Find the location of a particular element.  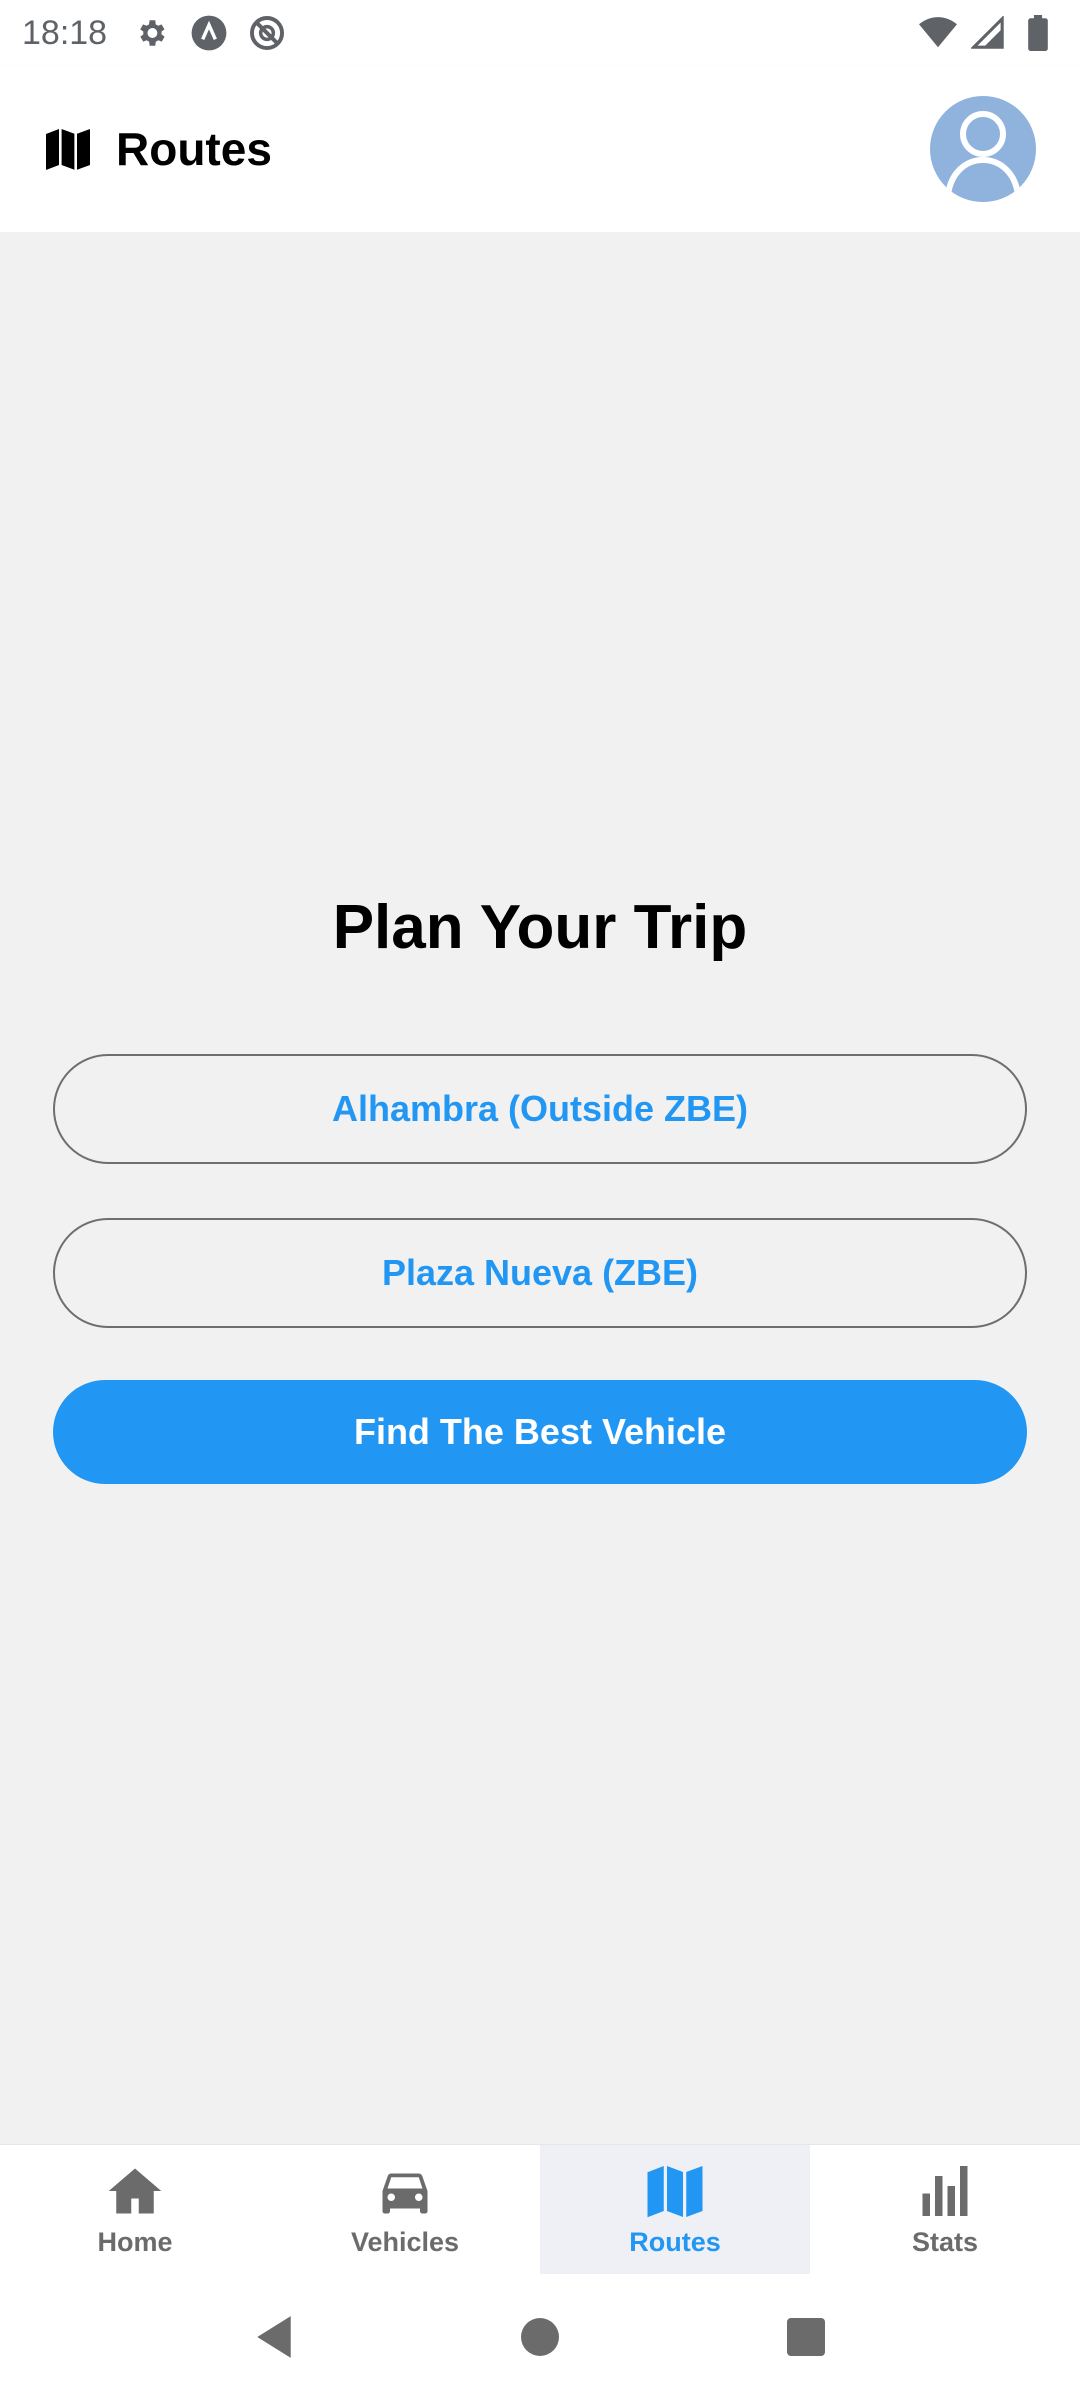

nav-label-home: Home is located at coordinates (135, 2242).